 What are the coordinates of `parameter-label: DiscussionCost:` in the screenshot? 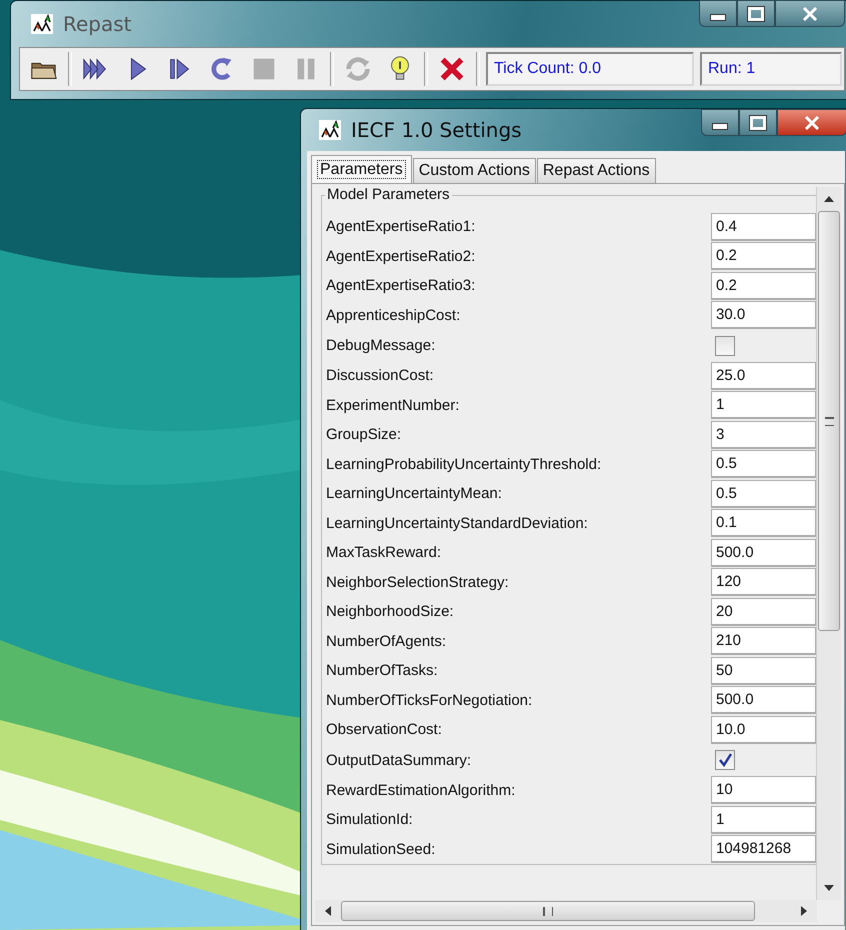 It's located at (380, 375).